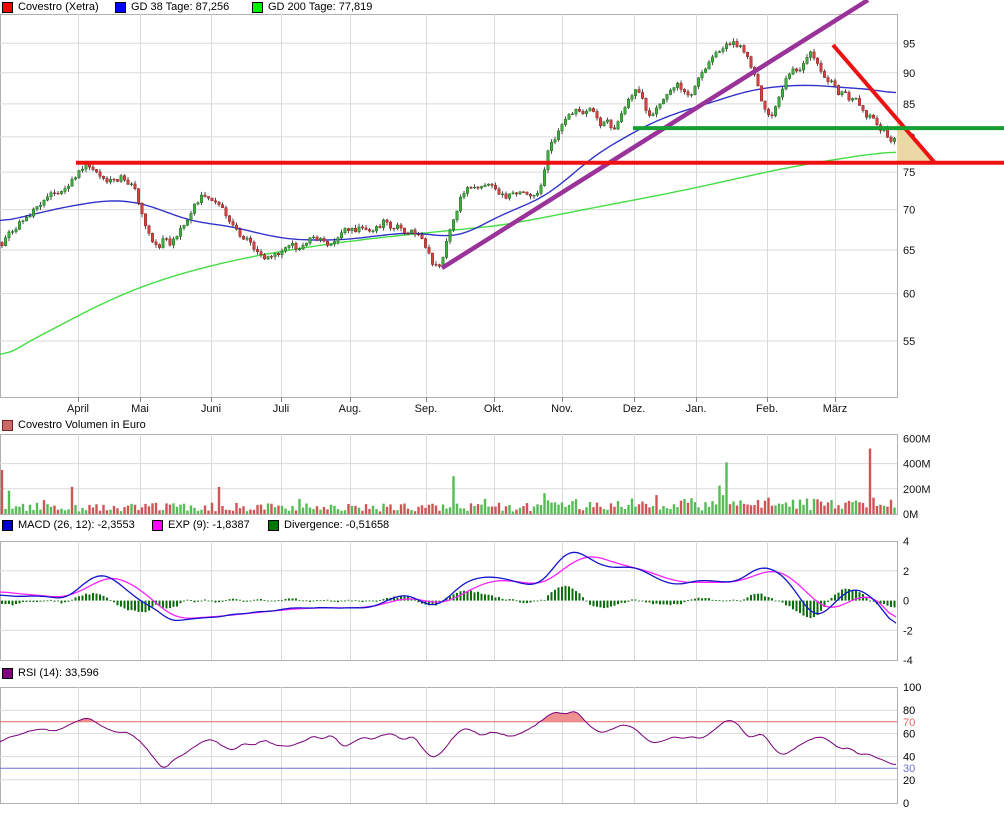 The width and height of the screenshot is (1004, 814). What do you see at coordinates (917, 490) in the screenshot?
I see `volume-tick-label: 200M` at bounding box center [917, 490].